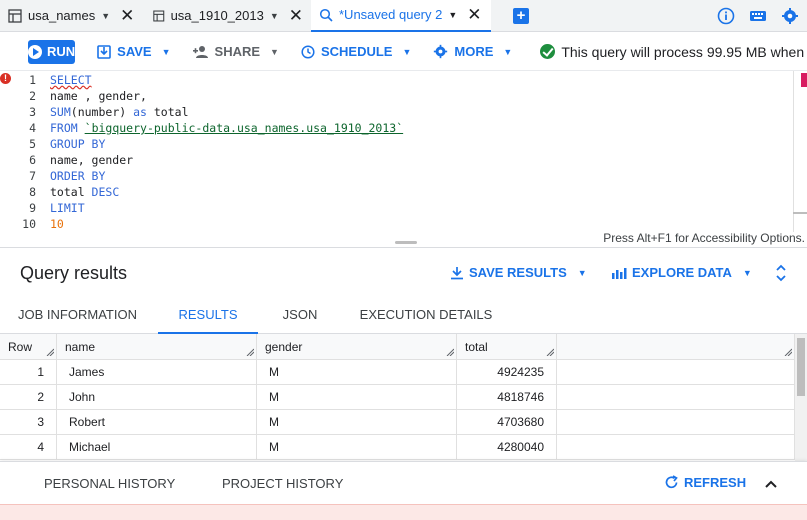  I want to click on save-results-button: SAVE RESULTS ▼, so click(518, 272).